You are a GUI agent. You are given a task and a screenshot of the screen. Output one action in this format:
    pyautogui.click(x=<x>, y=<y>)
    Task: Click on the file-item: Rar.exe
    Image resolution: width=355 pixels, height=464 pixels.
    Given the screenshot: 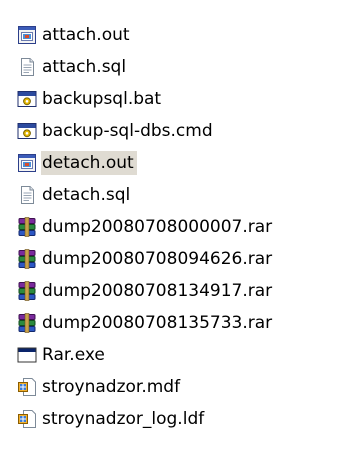 What is the action you would take?
    pyautogui.click(x=182, y=355)
    